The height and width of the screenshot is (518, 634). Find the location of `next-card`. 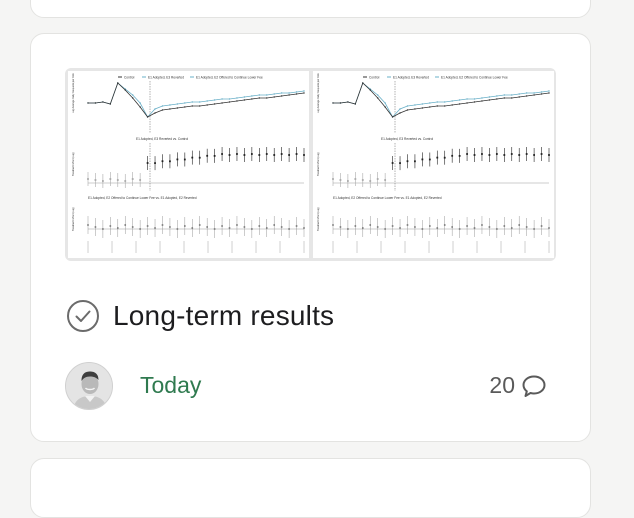

next-card is located at coordinates (310, 488).